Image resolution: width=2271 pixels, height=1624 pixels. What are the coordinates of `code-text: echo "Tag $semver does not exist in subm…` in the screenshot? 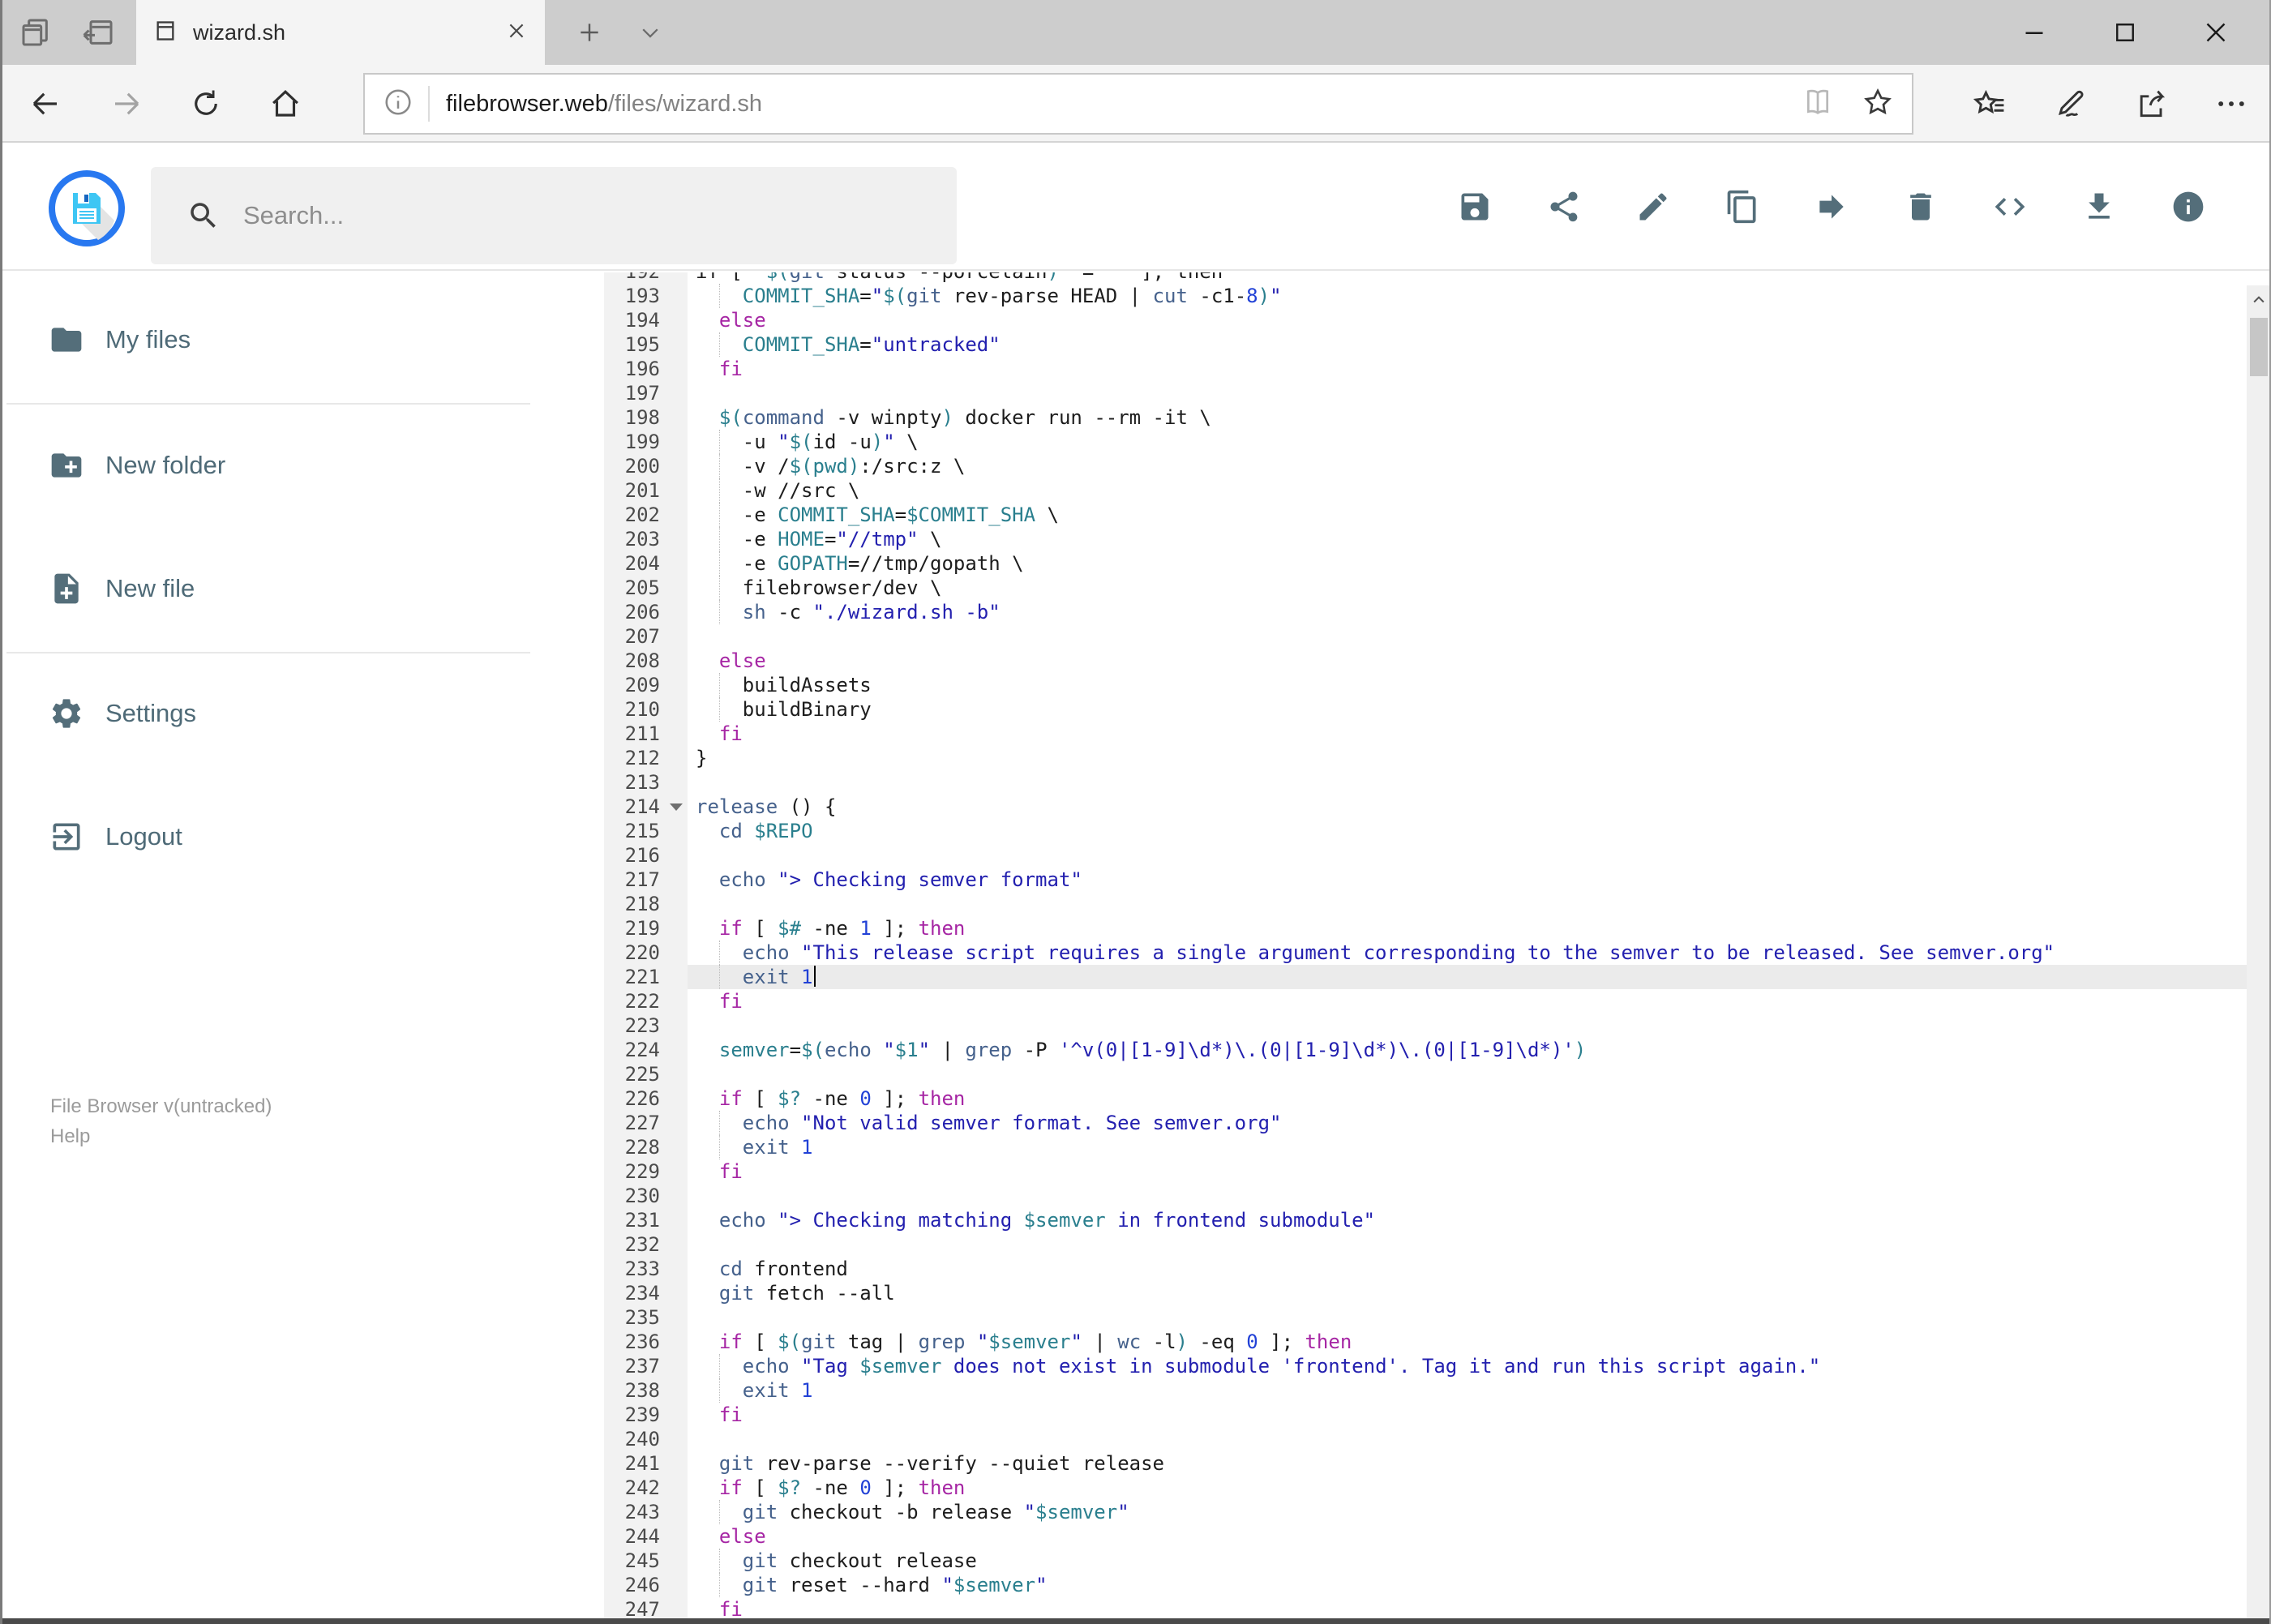 It's located at (1468, 1366).